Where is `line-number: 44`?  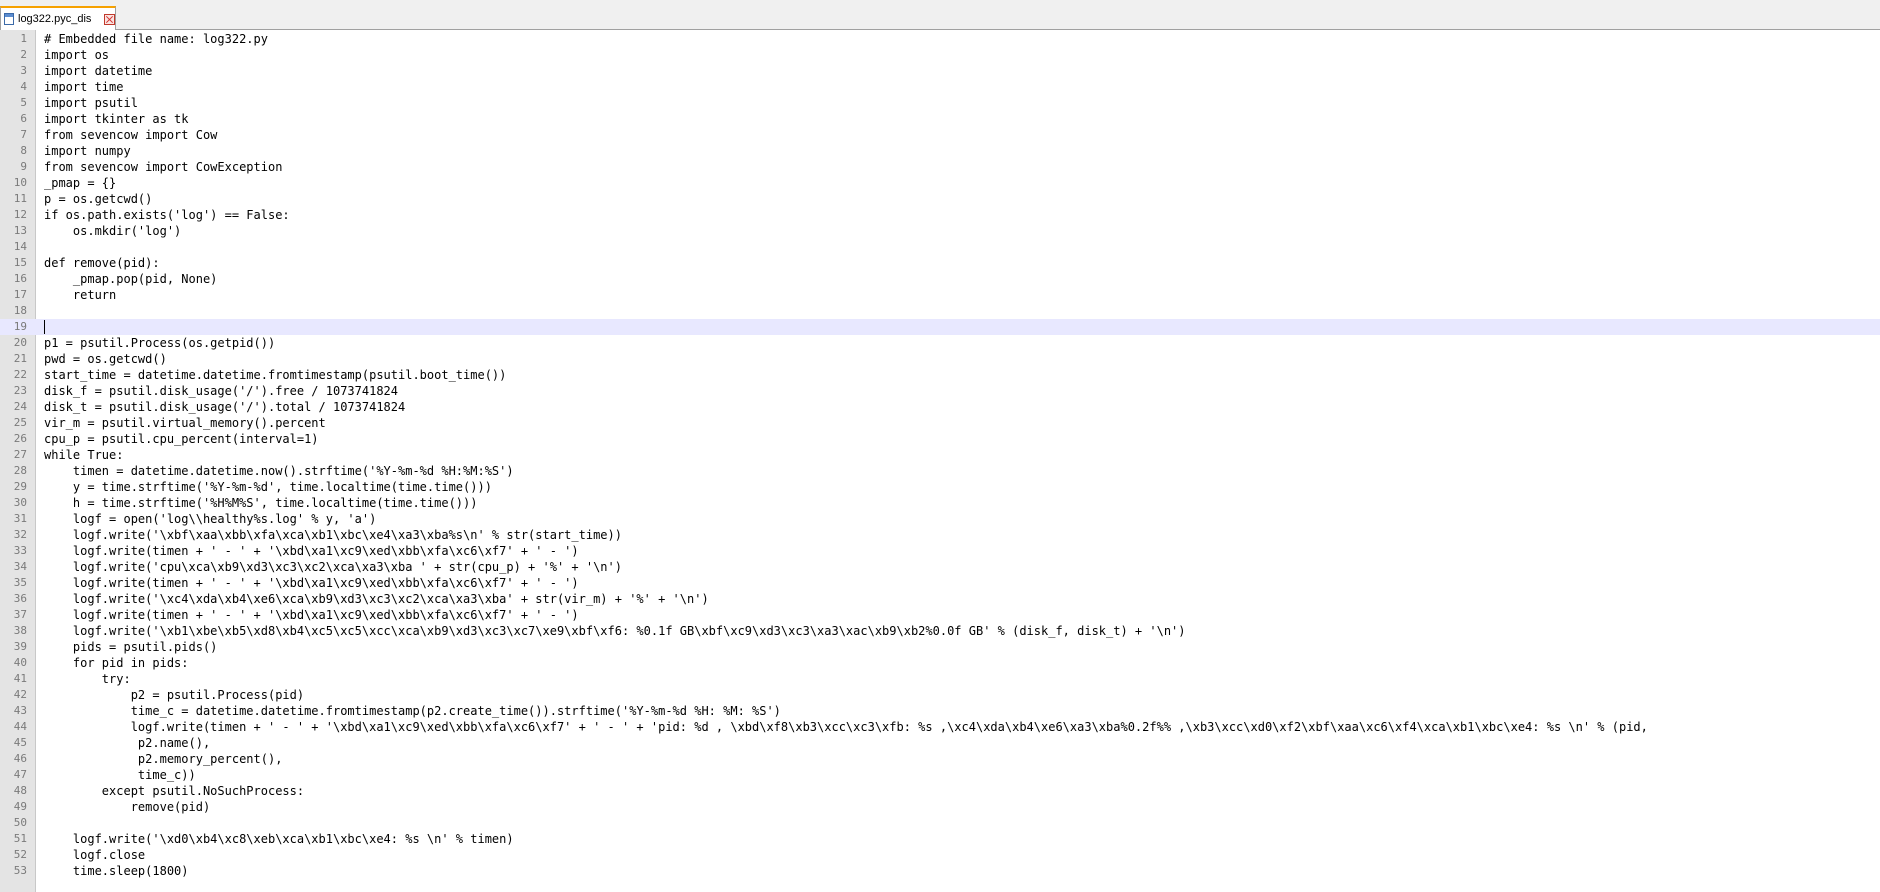 line-number: 44 is located at coordinates (20, 726).